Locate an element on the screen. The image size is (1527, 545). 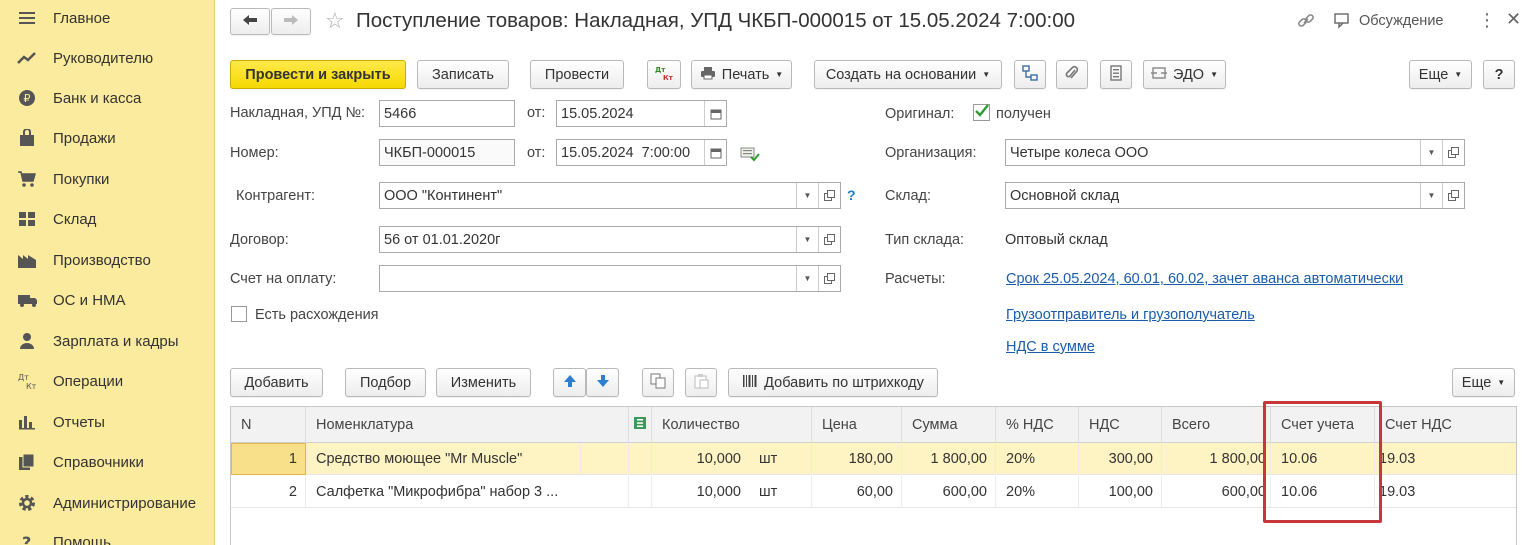
column-vat-rate: % НДС is located at coordinates (1037, 425).